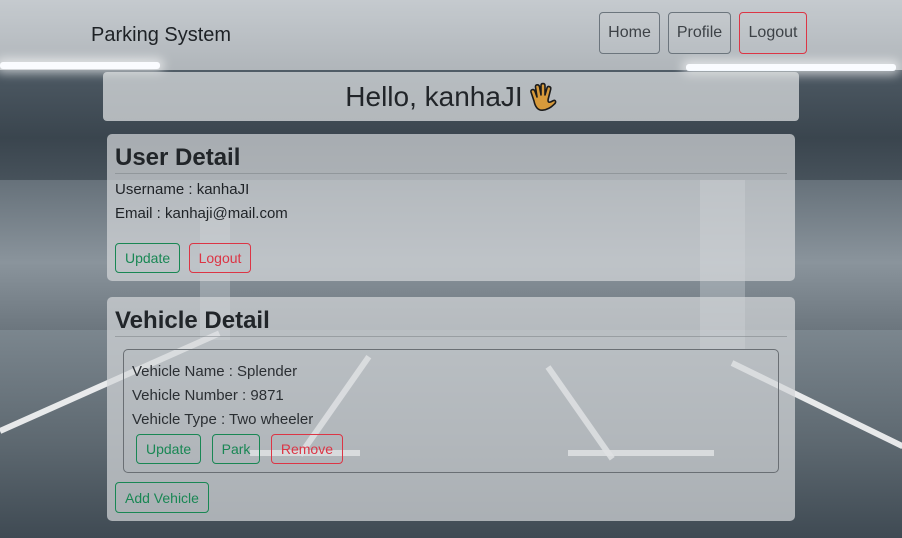 The height and width of the screenshot is (538, 902). I want to click on add-vehicle-button: Add Vehicle, so click(162, 497).